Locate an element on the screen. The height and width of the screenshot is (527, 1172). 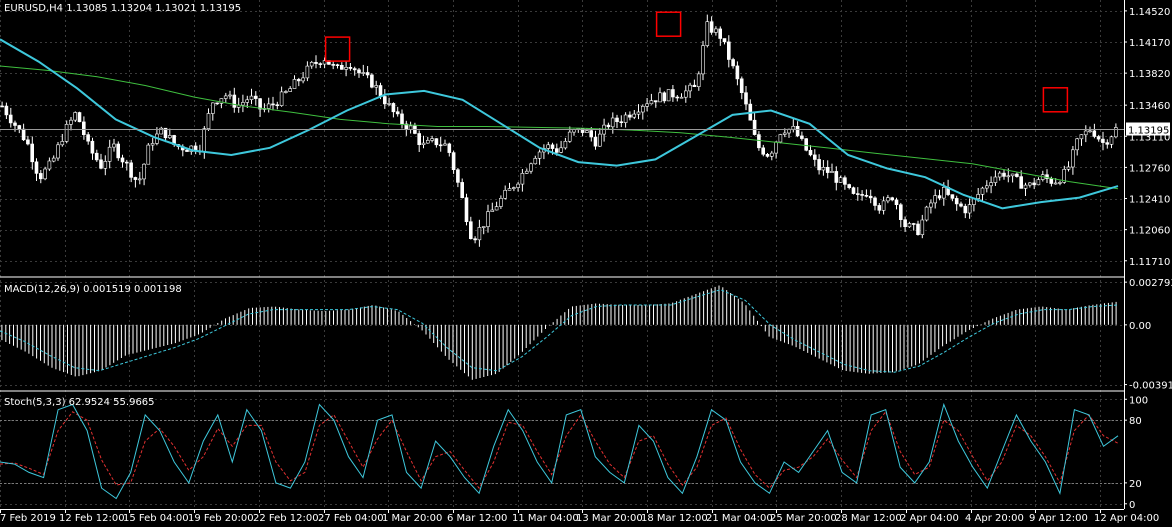
y-tick-label: 100 is located at coordinates (1138, 400).